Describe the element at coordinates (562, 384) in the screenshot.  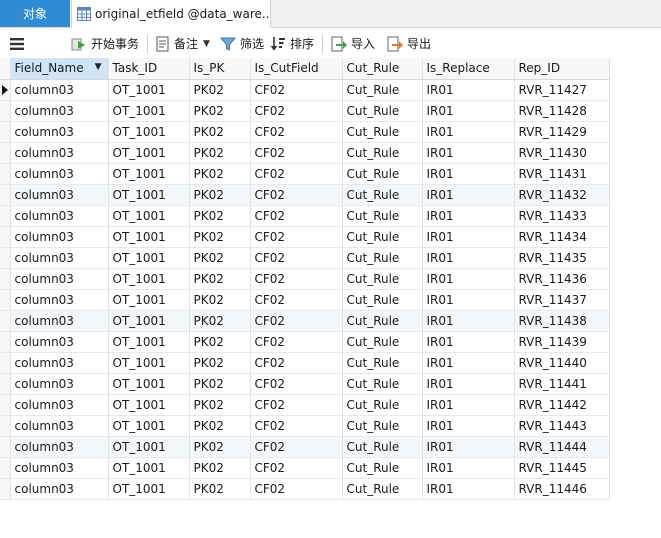
I see `table-cell-rep-id: RVR_11441` at that location.